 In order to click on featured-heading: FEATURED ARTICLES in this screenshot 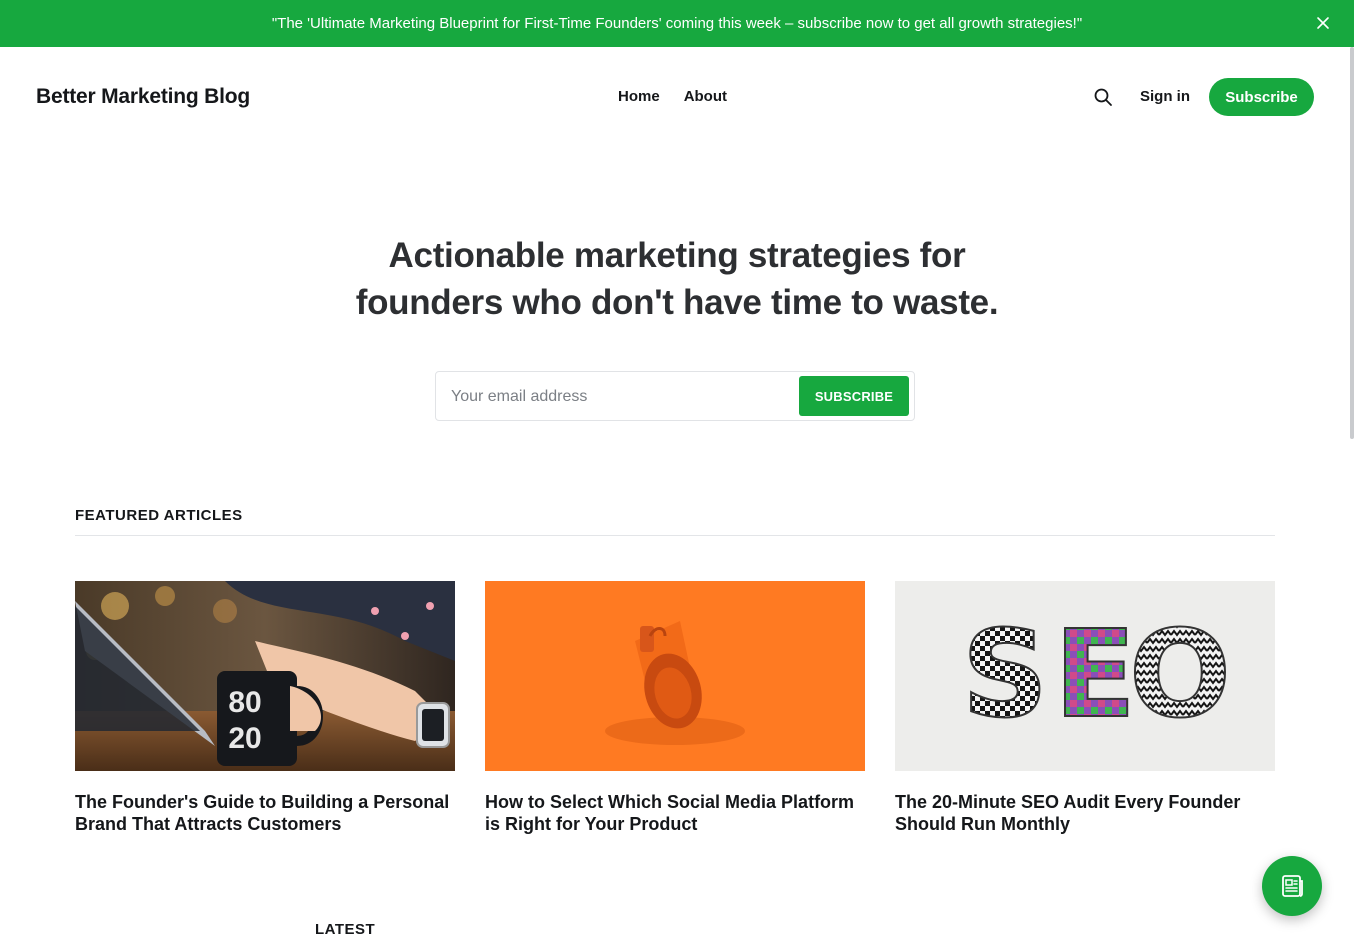, I will do `click(159, 515)`.